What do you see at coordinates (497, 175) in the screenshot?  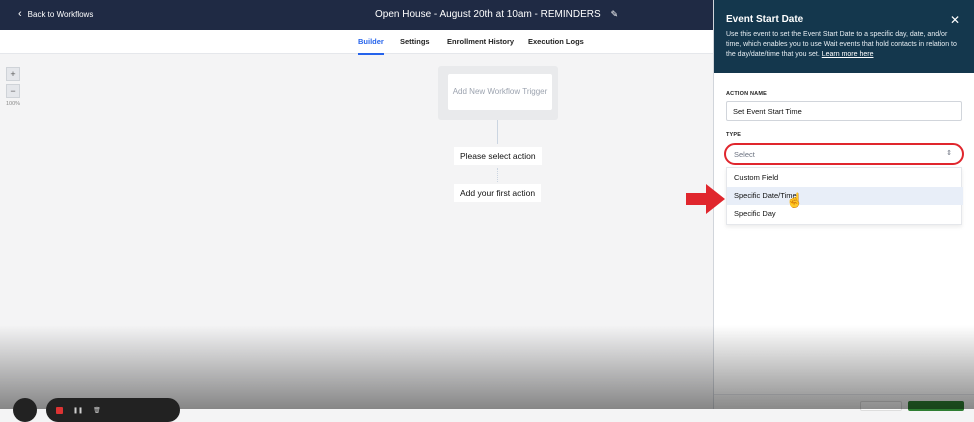 I see `connector-dotted` at bounding box center [497, 175].